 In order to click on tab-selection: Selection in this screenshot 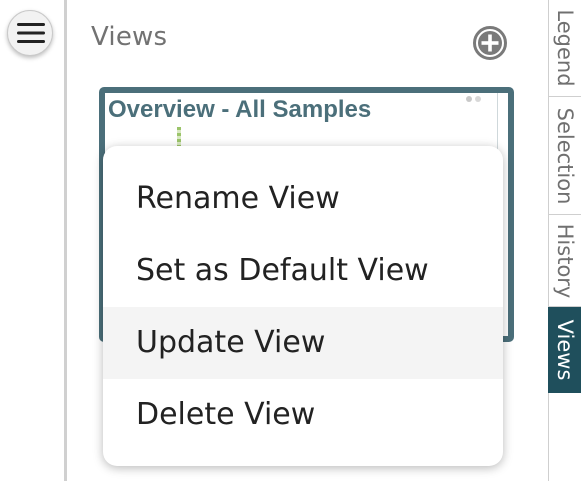, I will do `click(564, 156)`.